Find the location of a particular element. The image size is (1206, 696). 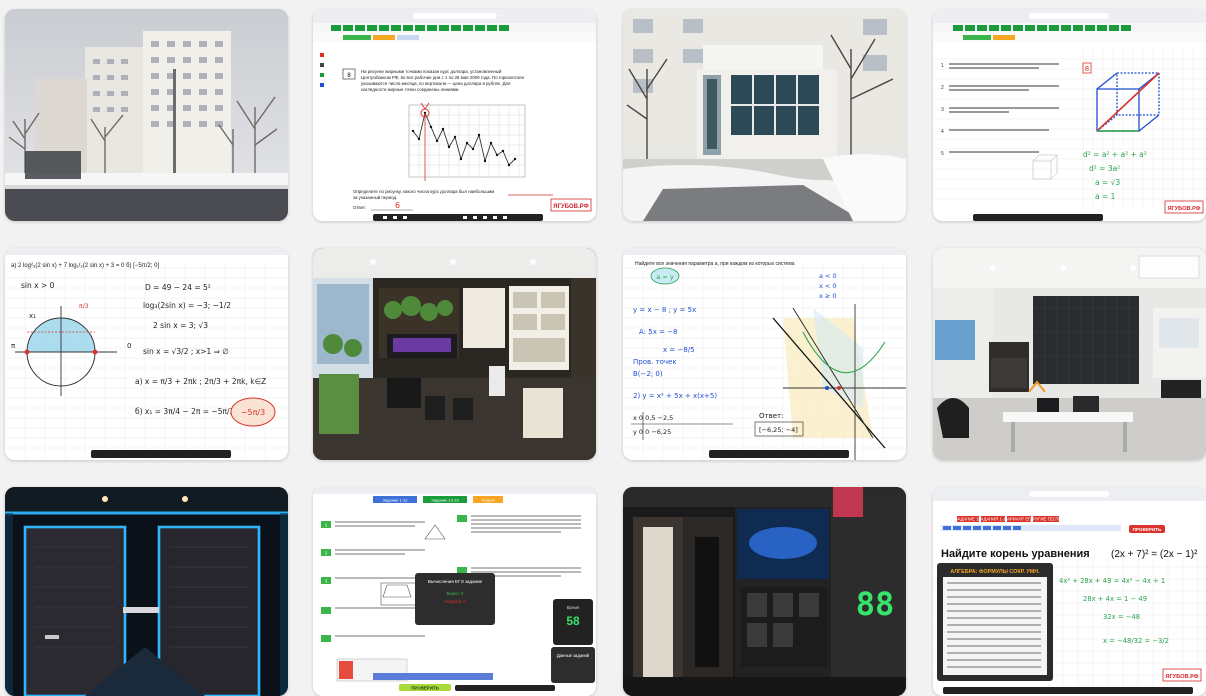

photo-neon-clock-room: 88 is located at coordinates (764, 591).